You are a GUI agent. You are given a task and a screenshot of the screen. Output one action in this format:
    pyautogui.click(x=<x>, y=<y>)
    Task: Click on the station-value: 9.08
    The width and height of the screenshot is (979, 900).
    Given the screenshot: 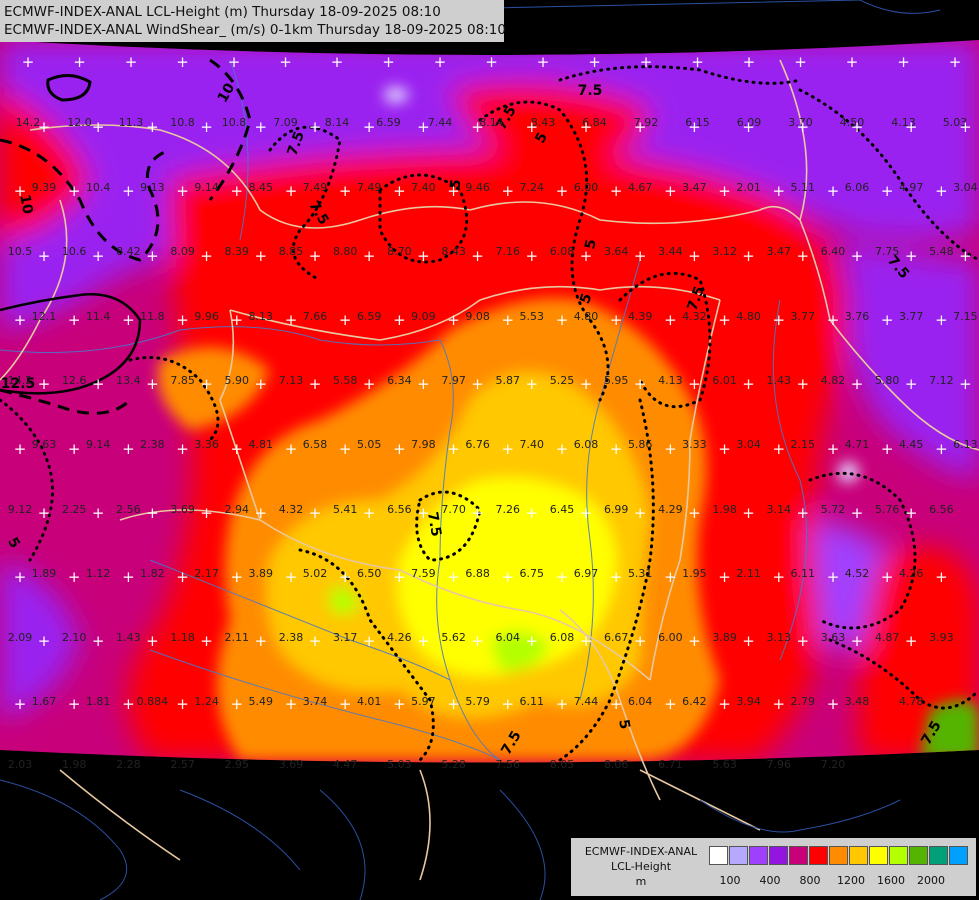 What is the action you would take?
    pyautogui.click(x=477, y=316)
    